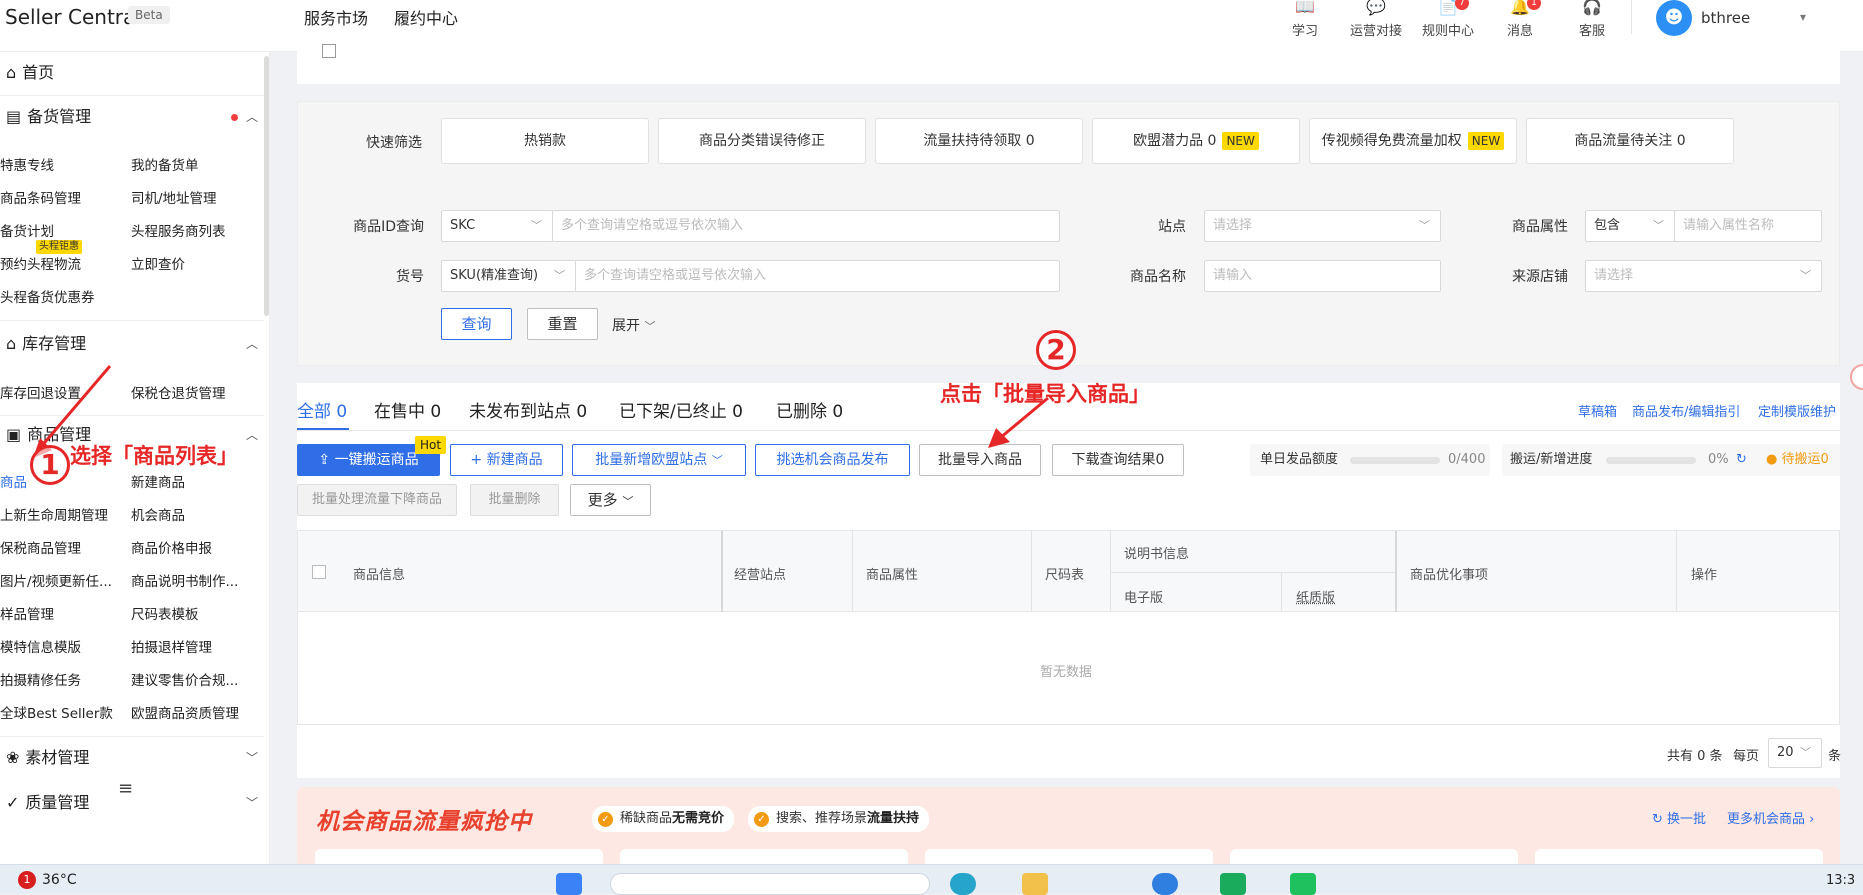 This screenshot has height=895, width=1863. Describe the element at coordinates (47, 880) in the screenshot. I see `weather-widget: 1 36°C` at that location.